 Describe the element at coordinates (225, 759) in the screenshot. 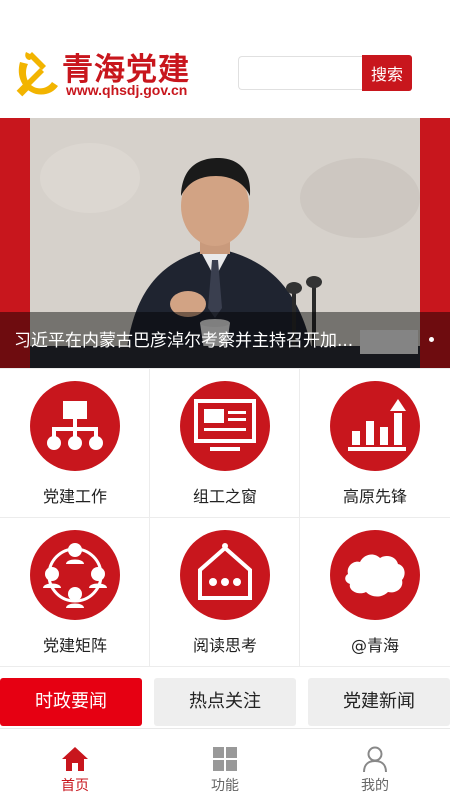

I see `grid-icon` at that location.